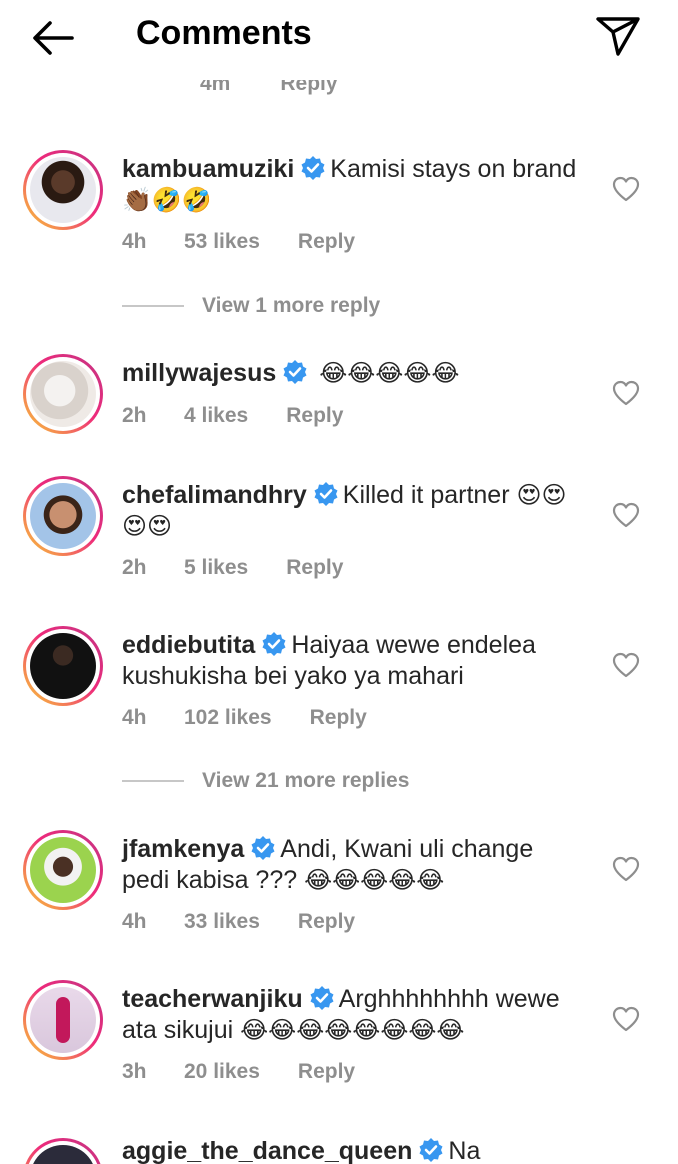 This screenshot has height=1164, width=678. What do you see at coordinates (306, 780) in the screenshot?
I see `view-more-label: View 21 more replies` at bounding box center [306, 780].